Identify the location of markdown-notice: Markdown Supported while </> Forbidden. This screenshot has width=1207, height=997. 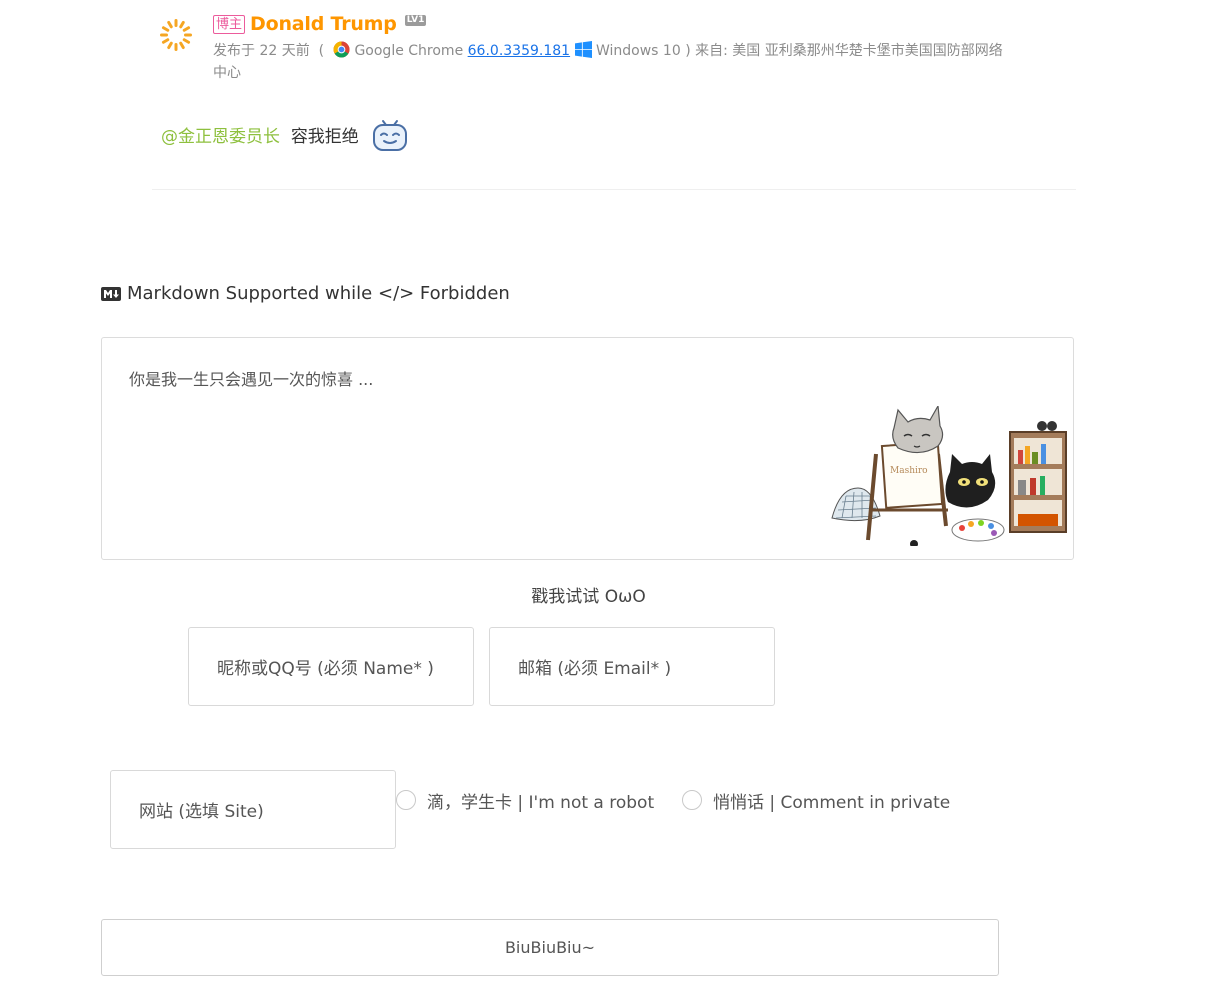
(305, 293).